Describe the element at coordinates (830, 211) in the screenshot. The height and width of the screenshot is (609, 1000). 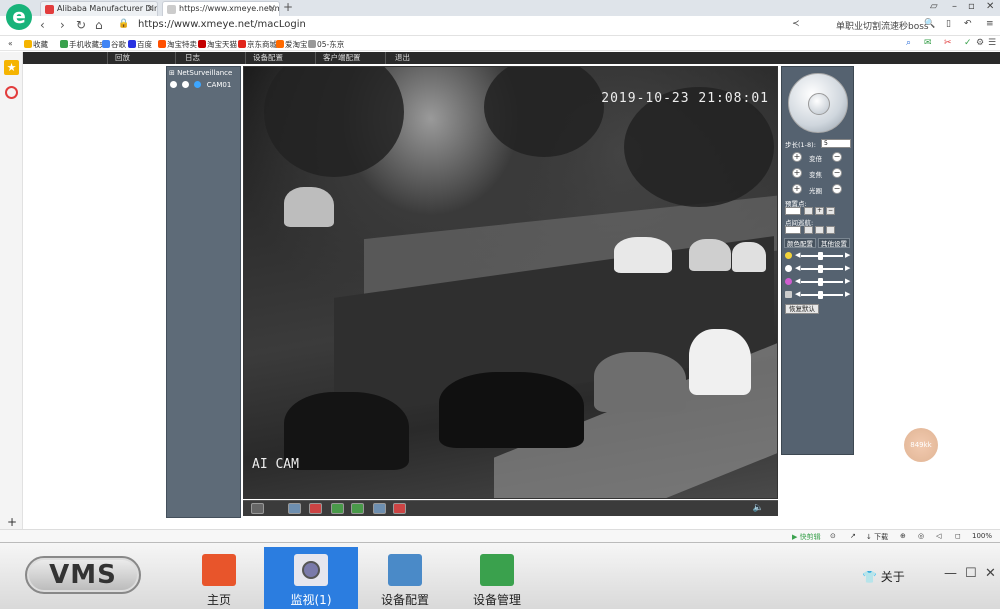
I see `preset-delete-button: −` at that location.